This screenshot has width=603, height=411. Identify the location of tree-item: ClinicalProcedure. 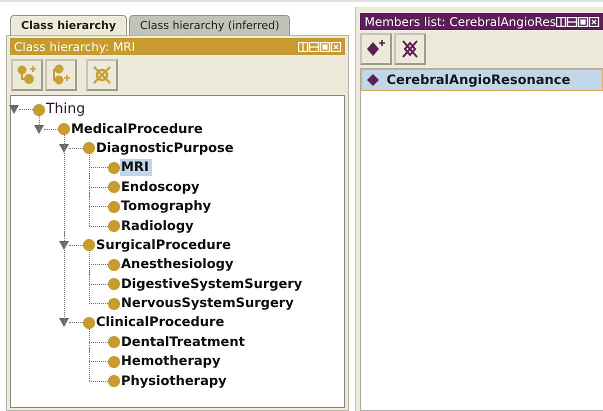
(161, 323).